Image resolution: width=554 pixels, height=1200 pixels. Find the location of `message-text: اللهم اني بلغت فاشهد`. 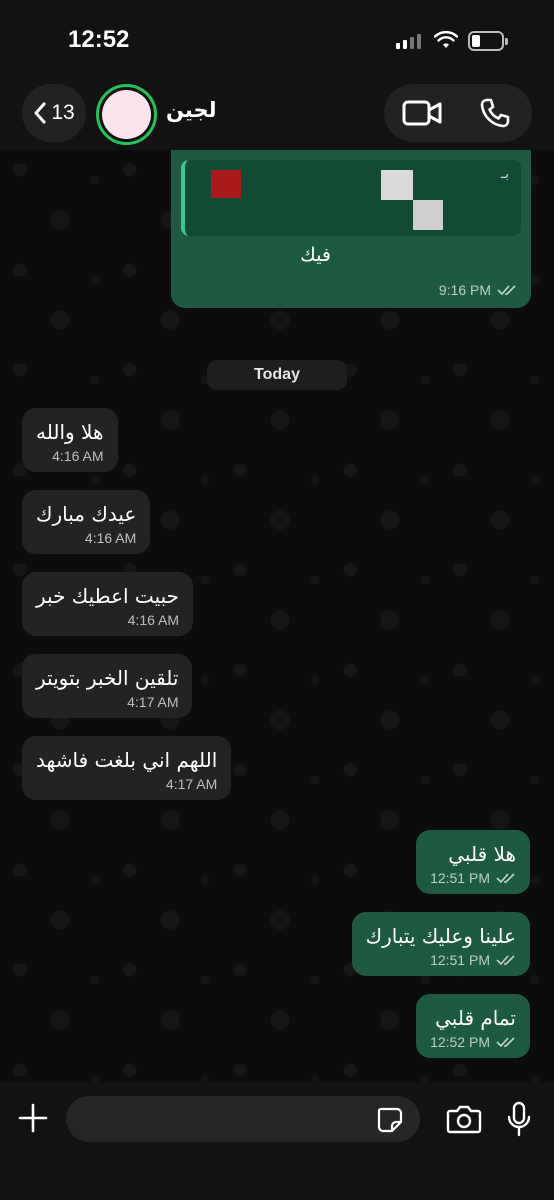

message-text: اللهم اني بلغت فاشهد is located at coordinates (127, 760).